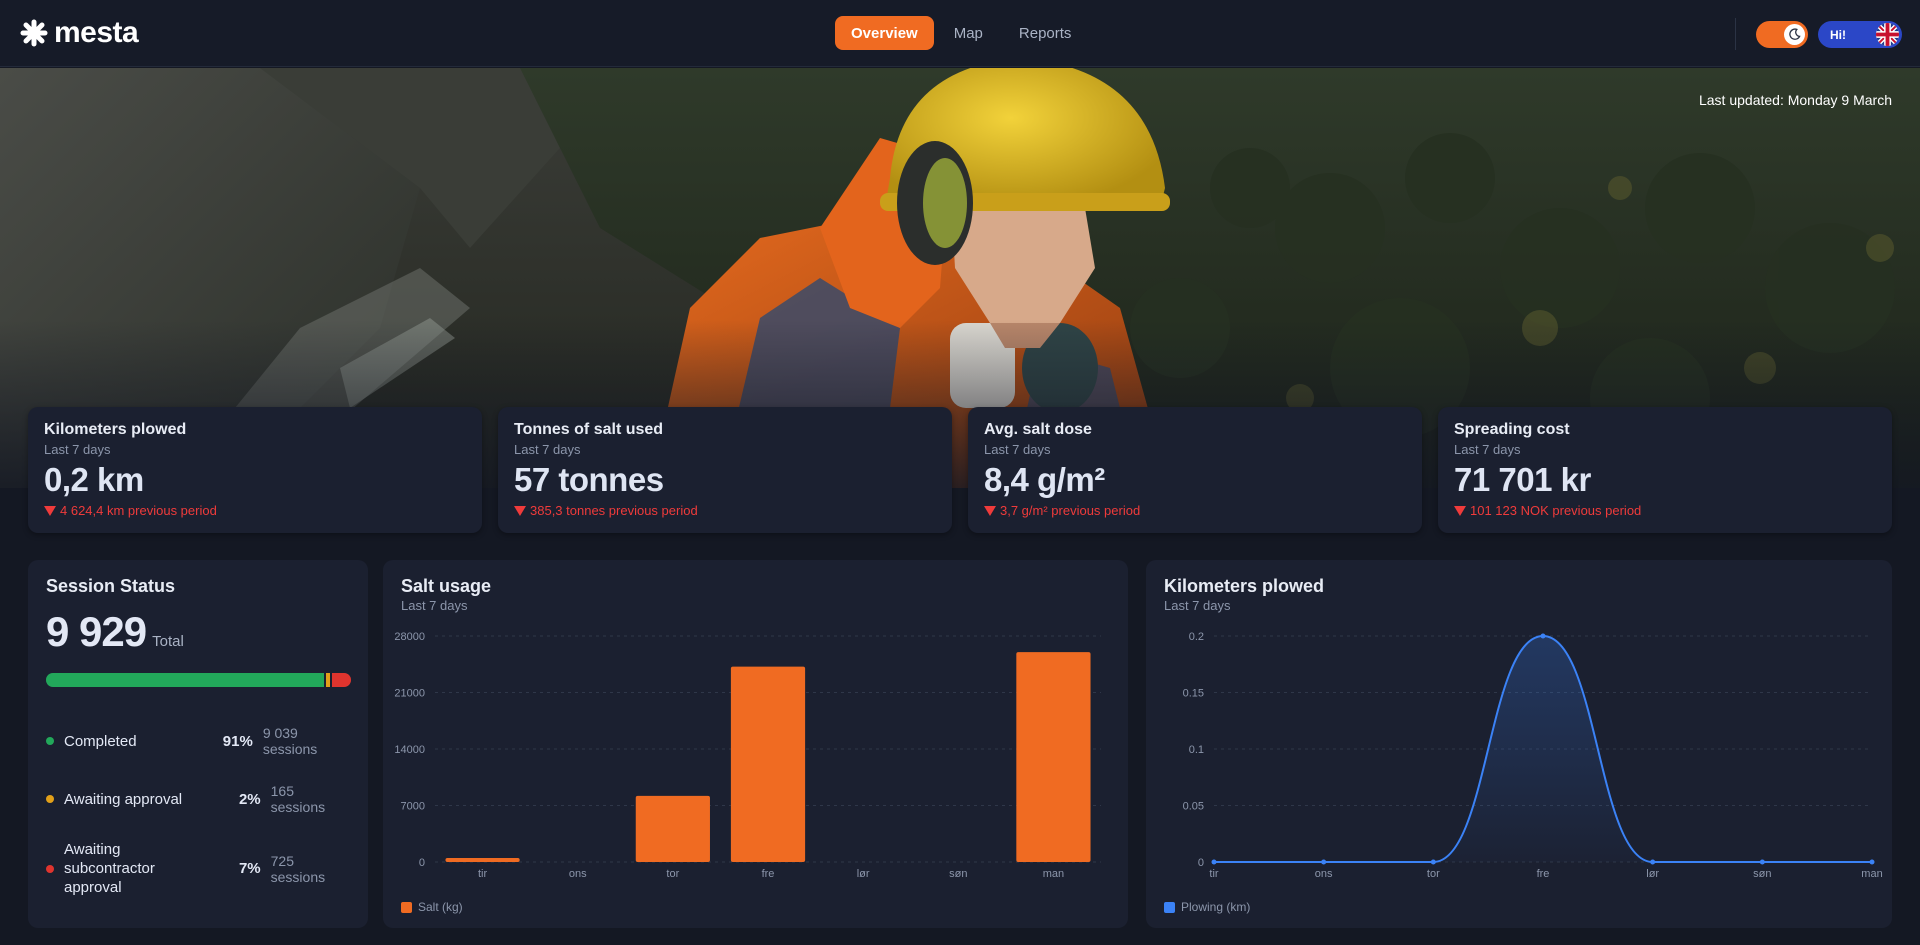 The image size is (1920, 945). Describe the element at coordinates (409, 637) in the screenshot. I see `y-tick-label: 28000` at that location.